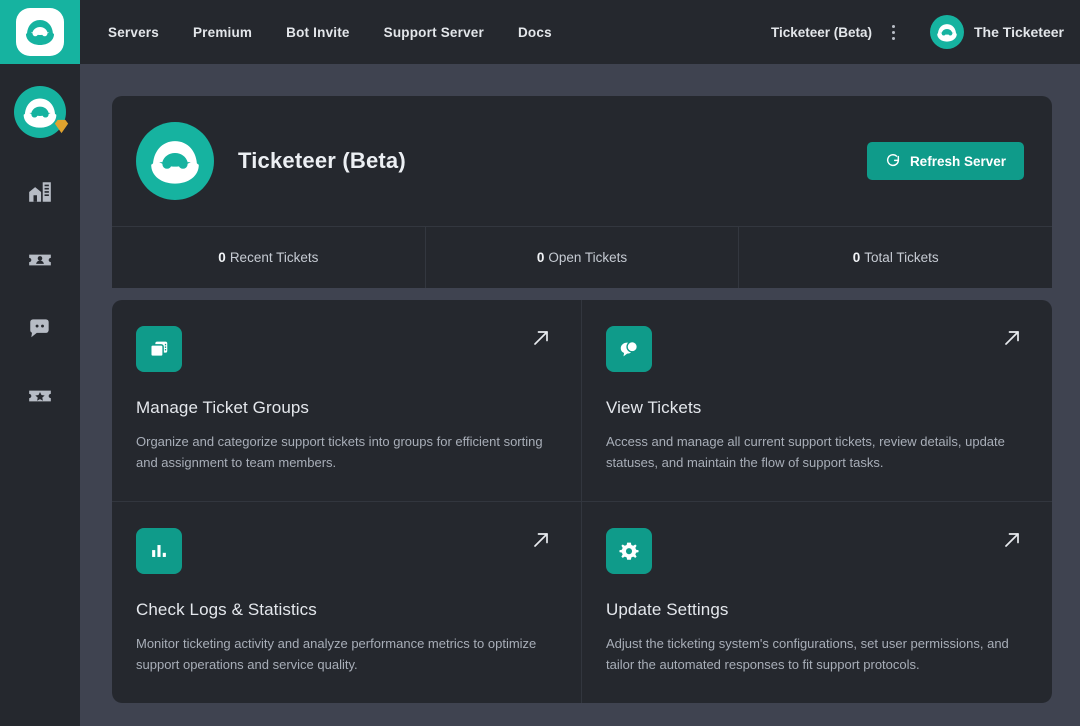 This screenshot has height=726, width=1080. What do you see at coordinates (629, 551) in the screenshot?
I see `gear-icon` at bounding box center [629, 551].